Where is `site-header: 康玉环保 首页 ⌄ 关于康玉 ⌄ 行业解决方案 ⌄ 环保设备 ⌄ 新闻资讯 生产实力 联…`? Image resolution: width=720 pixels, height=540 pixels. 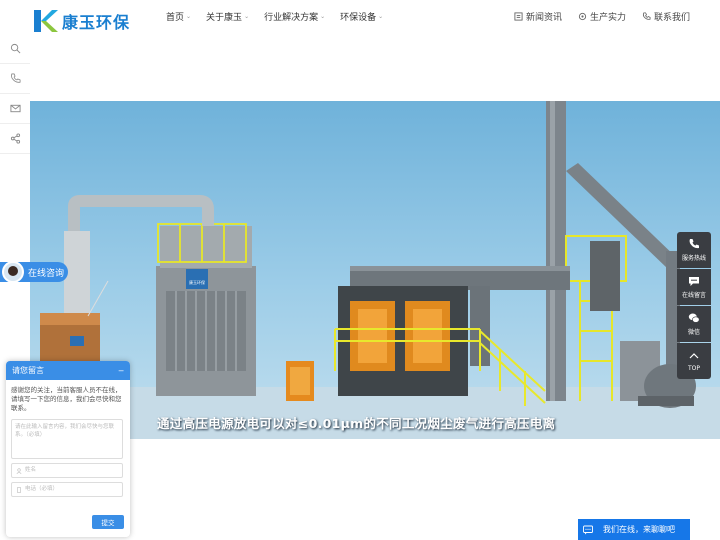
site-header: 康玉环保 首页 ⌄ 关于康玉 ⌄ 行业解决方案 ⌄ 环保设备 ⌄ 新闻资讯 生产实力 联… is located at coordinates (360, 16).